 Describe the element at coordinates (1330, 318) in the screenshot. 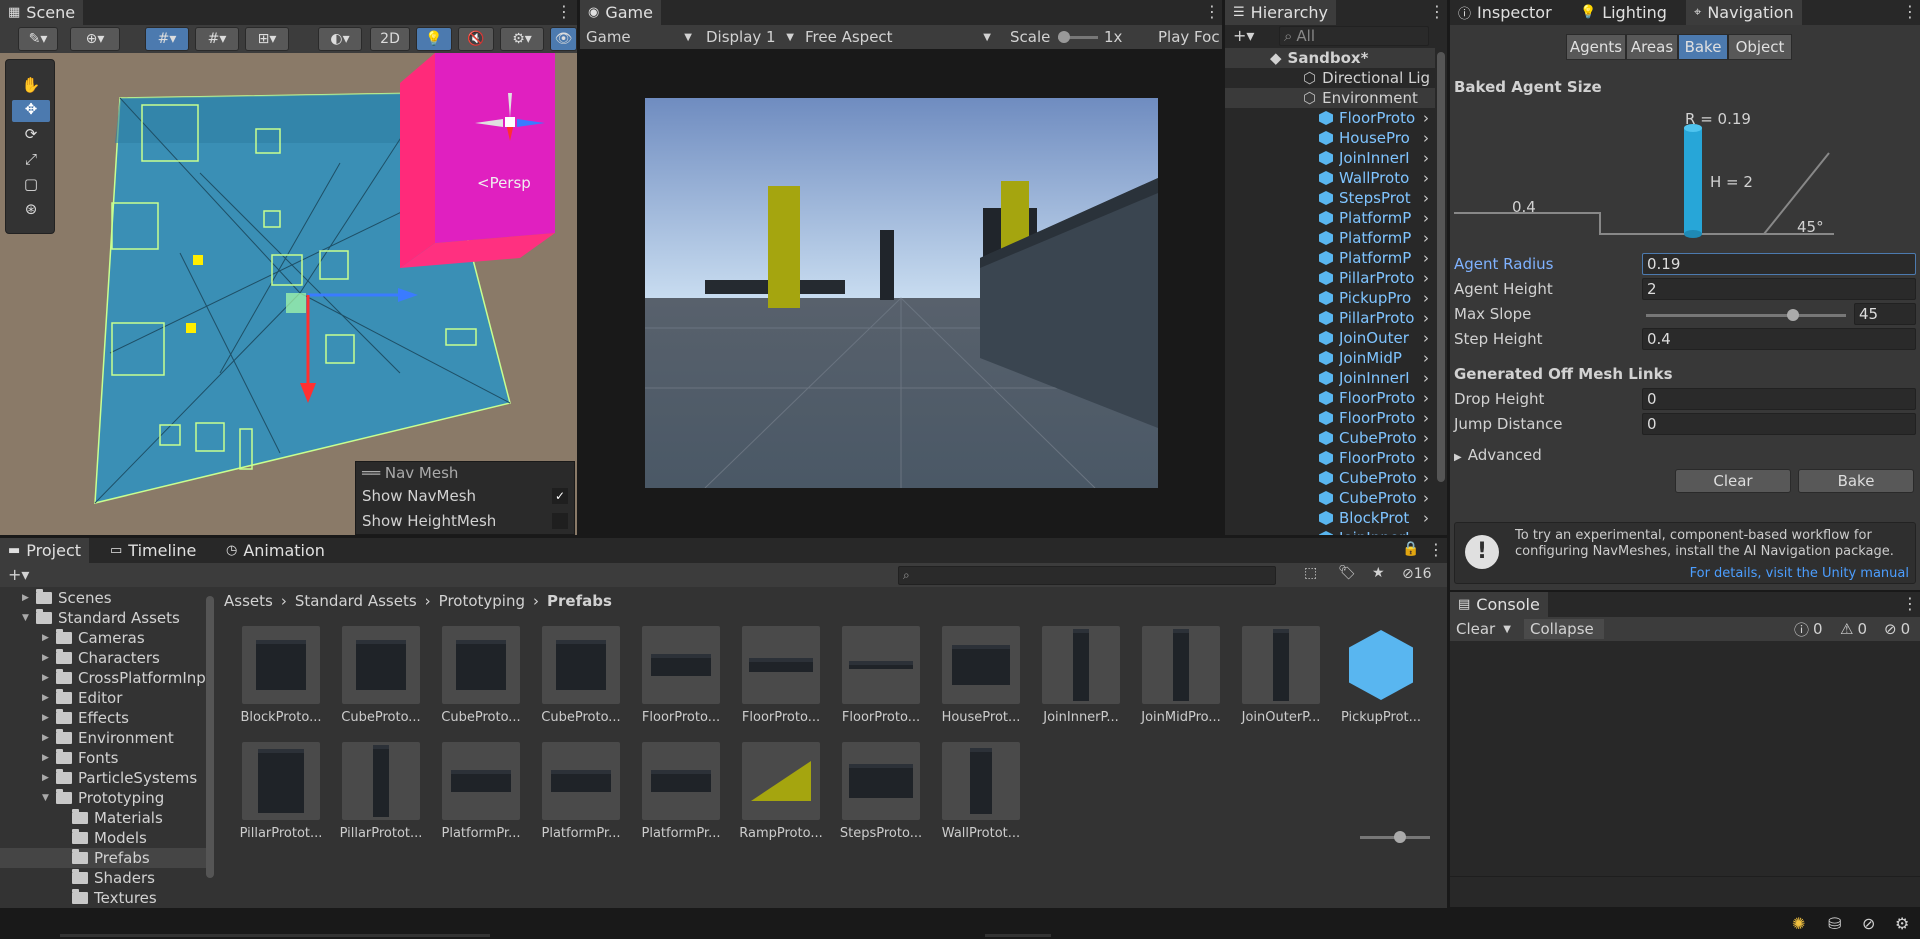

I see `hierarchy-prefab-row: PillarProto ›` at that location.